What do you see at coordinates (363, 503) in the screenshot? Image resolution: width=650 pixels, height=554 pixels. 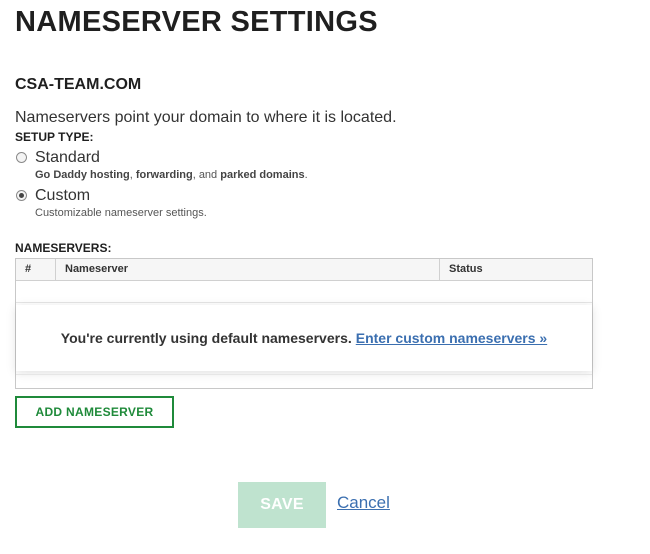 I see `cancel-link: Cancel` at bounding box center [363, 503].